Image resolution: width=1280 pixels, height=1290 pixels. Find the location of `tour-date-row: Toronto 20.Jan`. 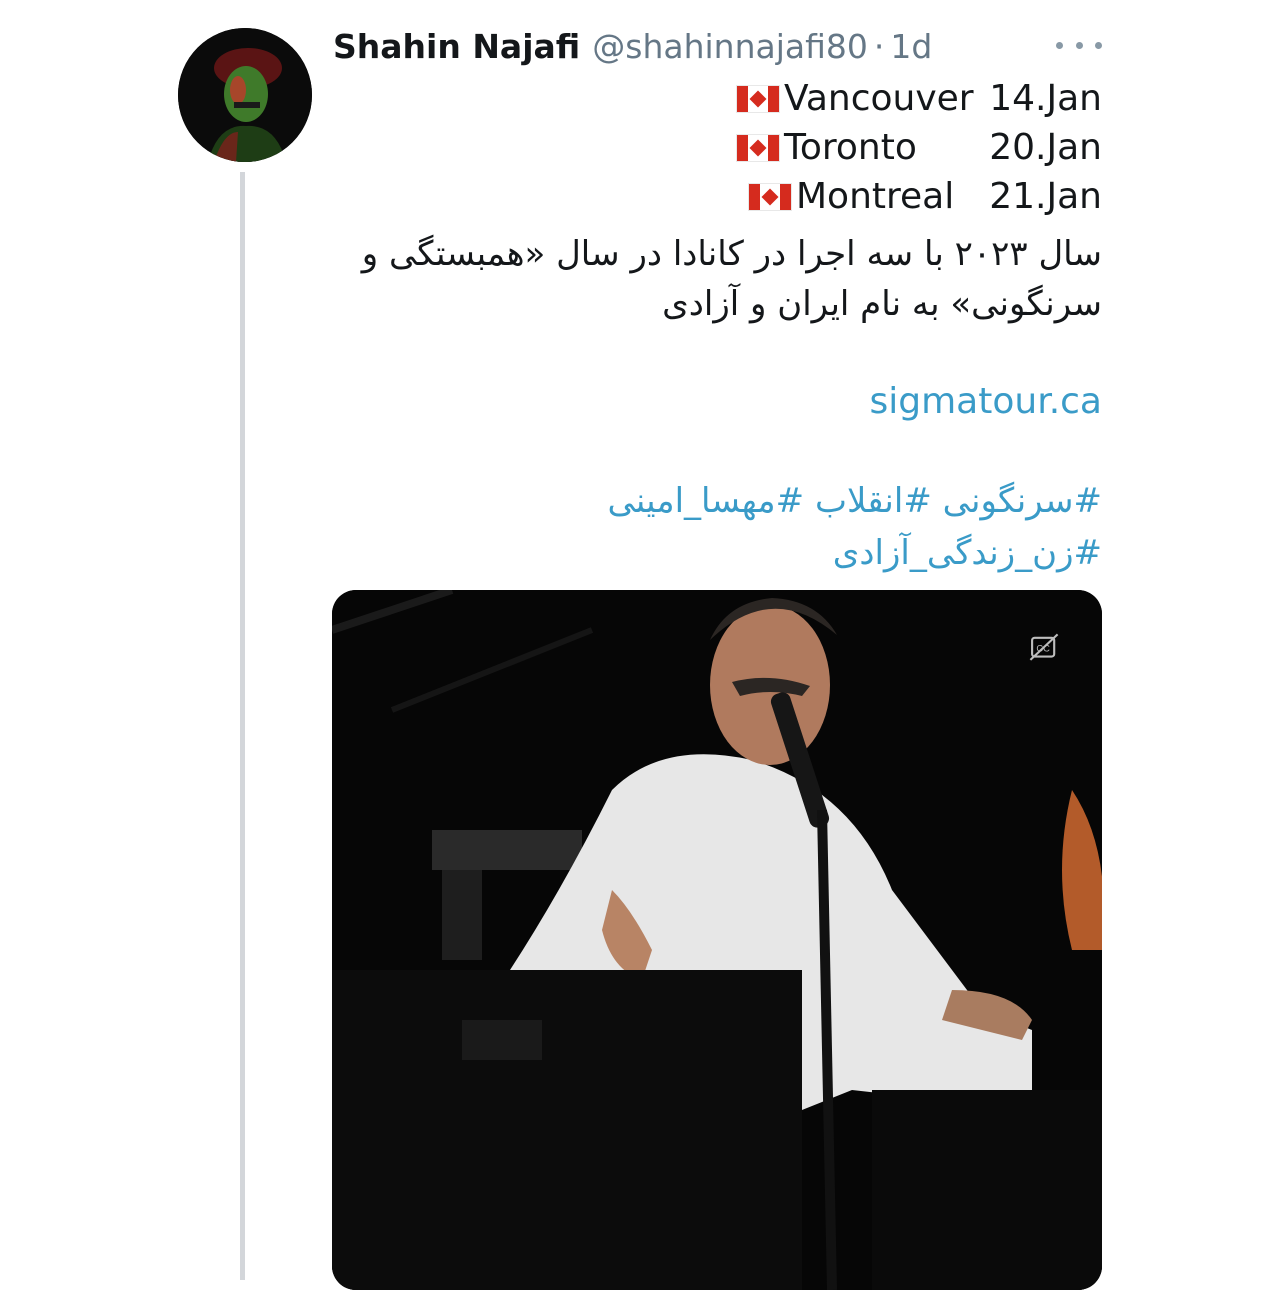

tour-date-row: Toronto 20.Jan is located at coordinates (716, 147).